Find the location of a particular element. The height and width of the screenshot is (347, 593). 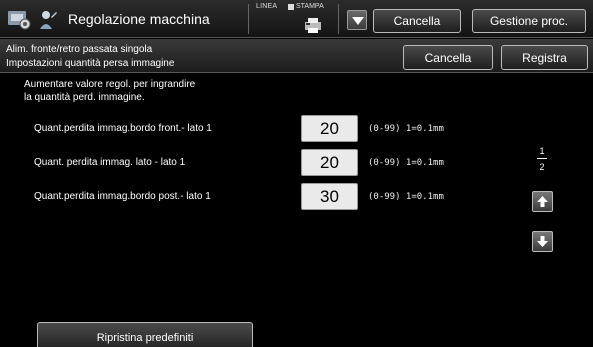

page-total: 2 is located at coordinates (542, 167).